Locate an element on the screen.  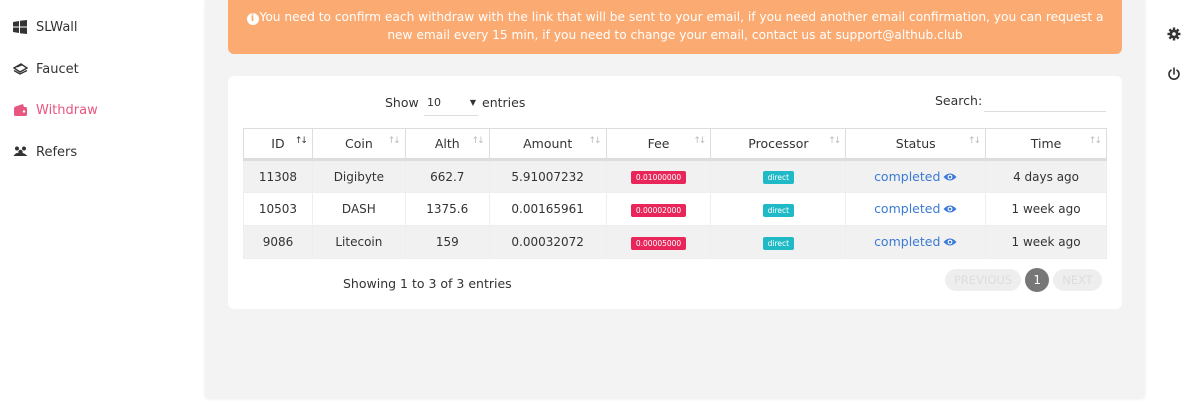
faucet-icon is located at coordinates (20, 69).